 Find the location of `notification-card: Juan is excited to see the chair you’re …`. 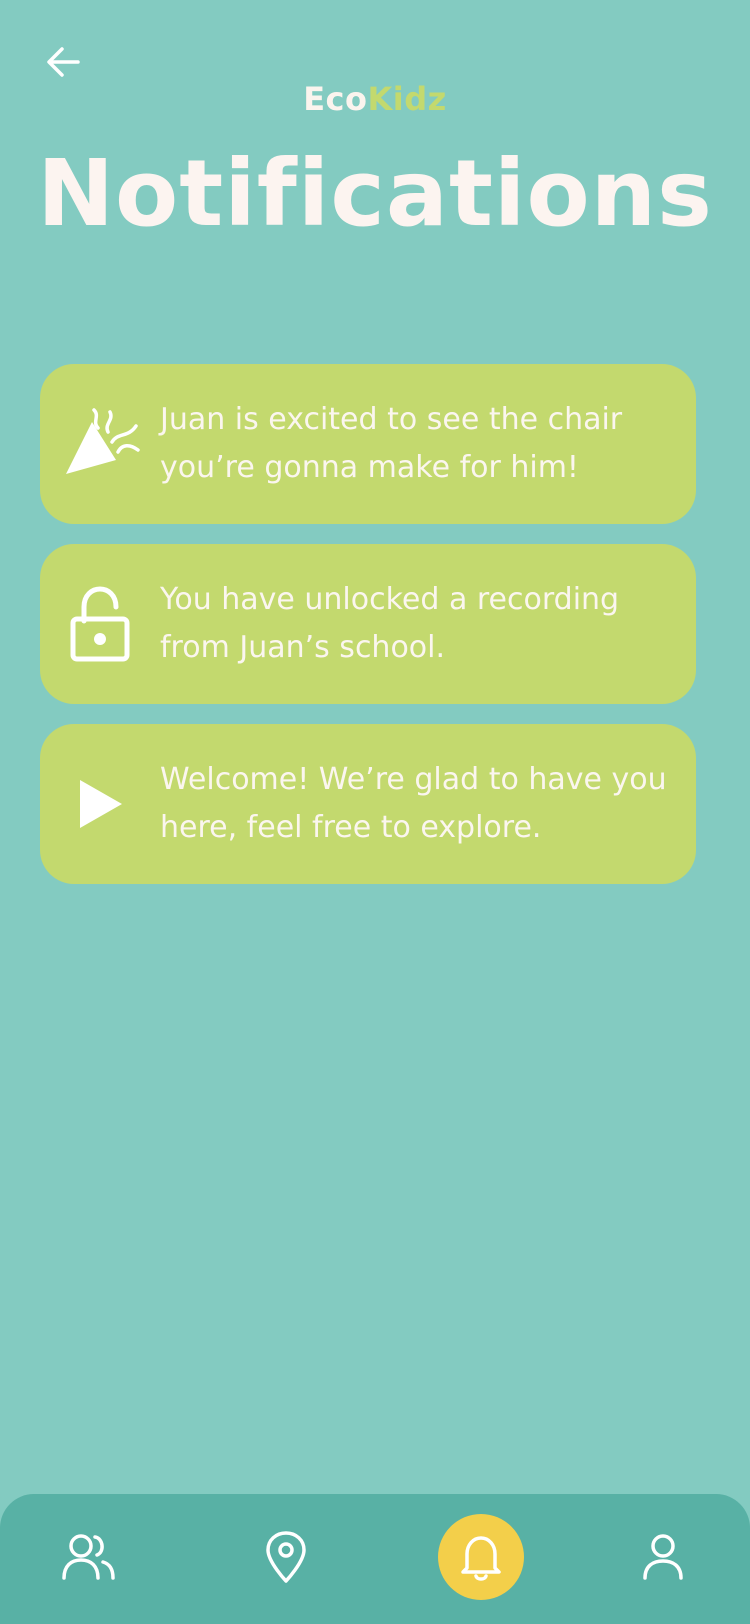

notification-card: Juan is excited to see the chair you’re … is located at coordinates (368, 444).